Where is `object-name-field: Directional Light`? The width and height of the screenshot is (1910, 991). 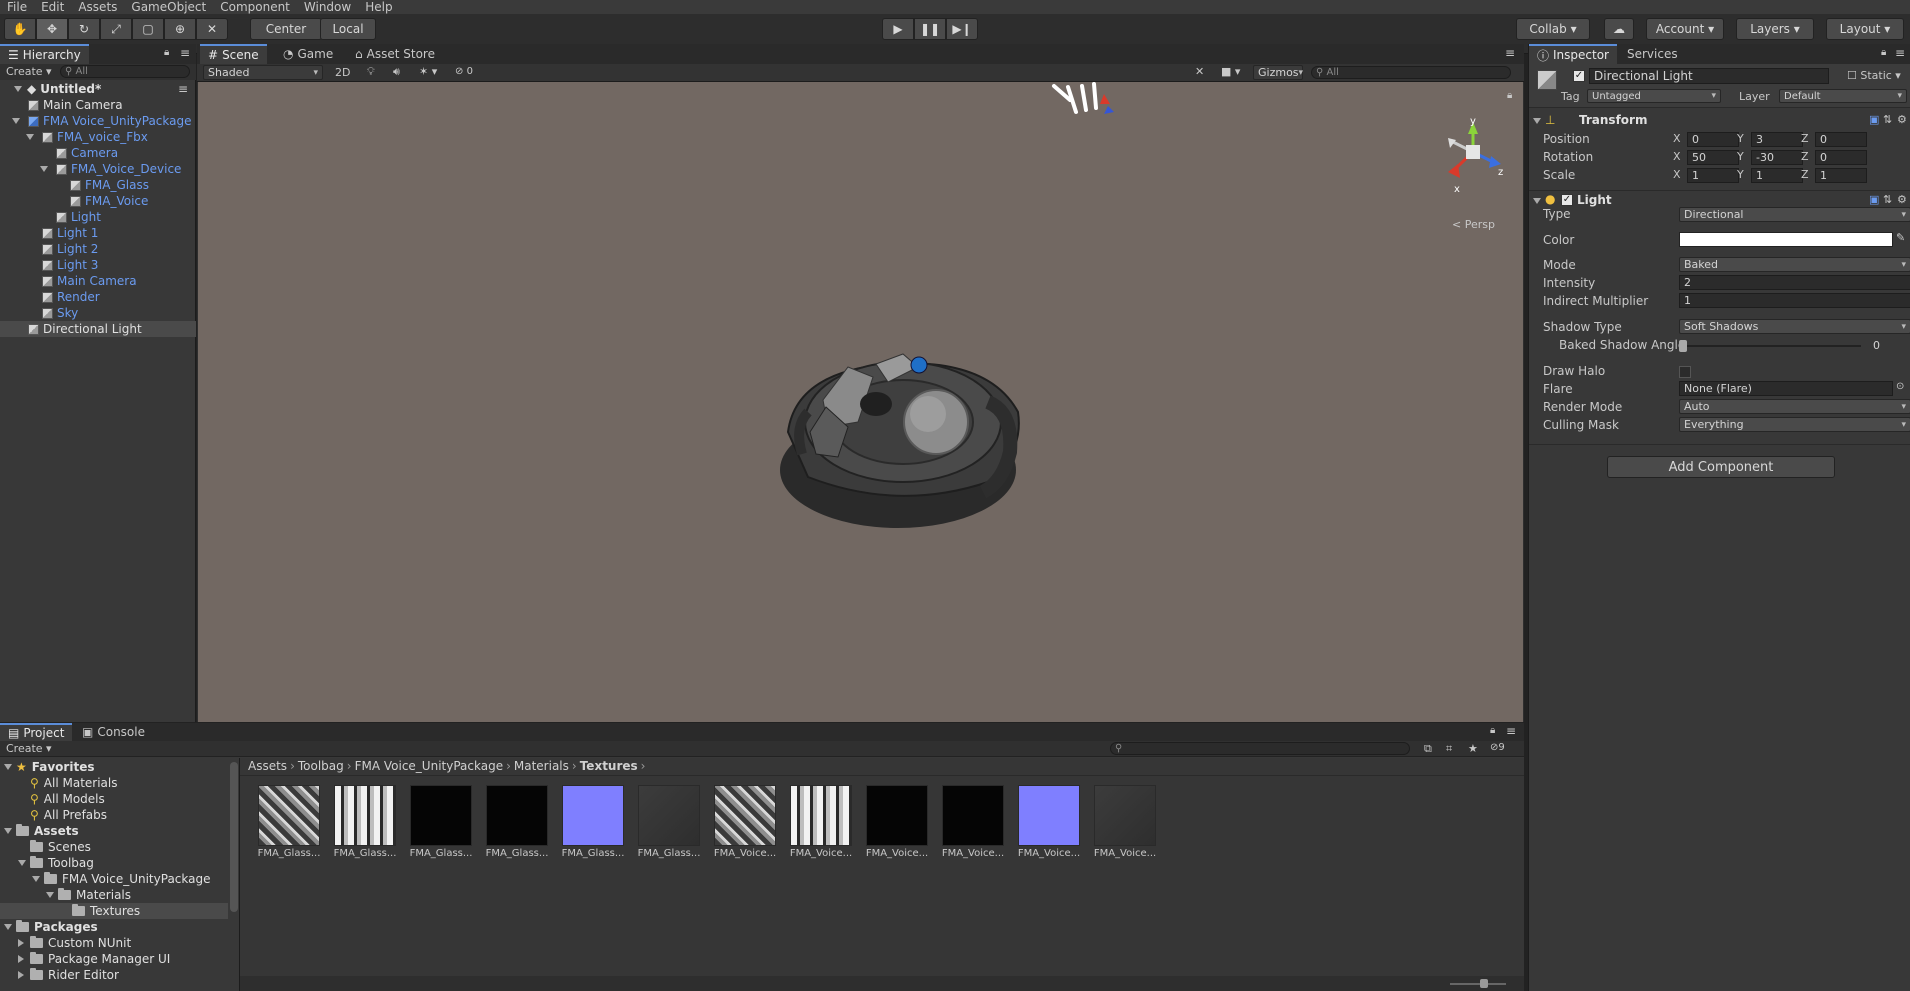
object-name-field: Directional Light is located at coordinates (1709, 76).